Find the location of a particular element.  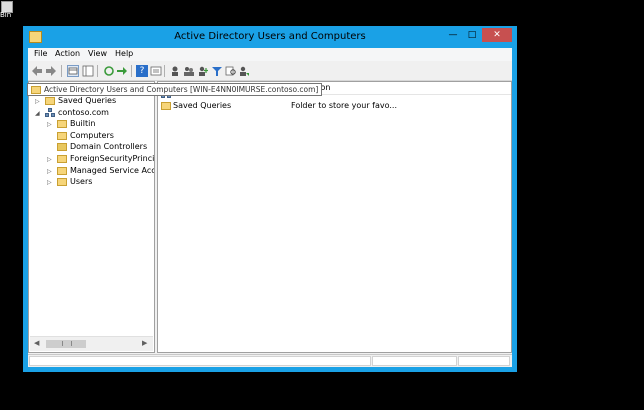

scroll-grip is located at coordinates (67, 343).